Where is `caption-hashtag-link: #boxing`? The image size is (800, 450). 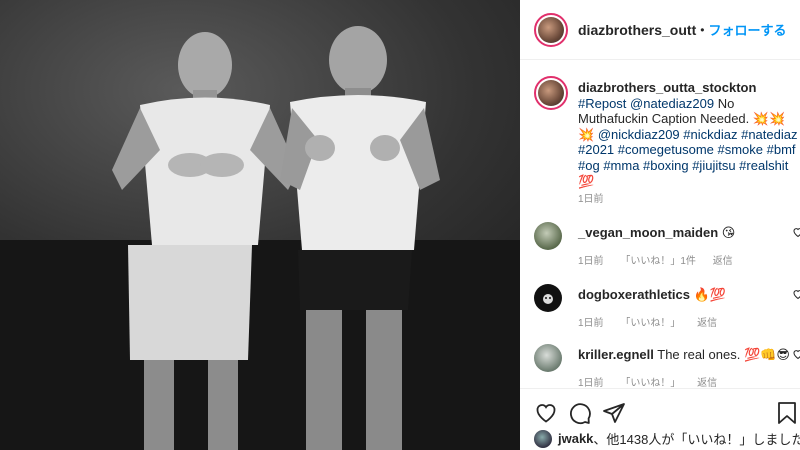 caption-hashtag-link: #boxing is located at coordinates (664, 165).